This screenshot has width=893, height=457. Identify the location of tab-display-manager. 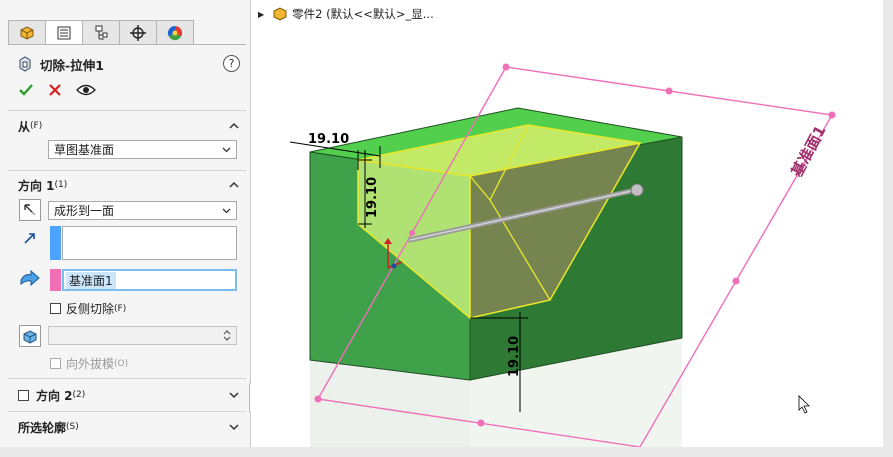
(175, 32).